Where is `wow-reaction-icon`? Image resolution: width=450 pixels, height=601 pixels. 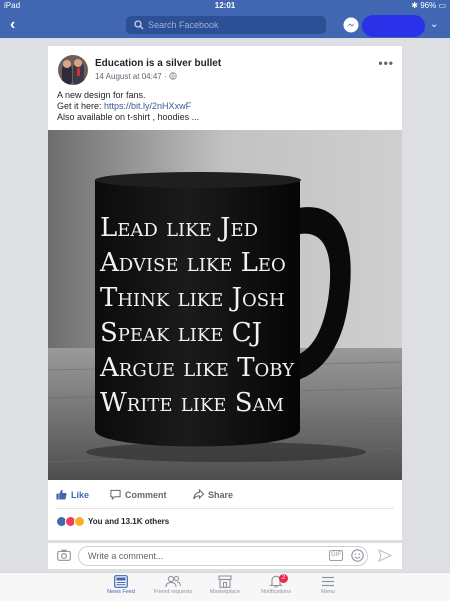
wow-reaction-icon is located at coordinates (79, 521).